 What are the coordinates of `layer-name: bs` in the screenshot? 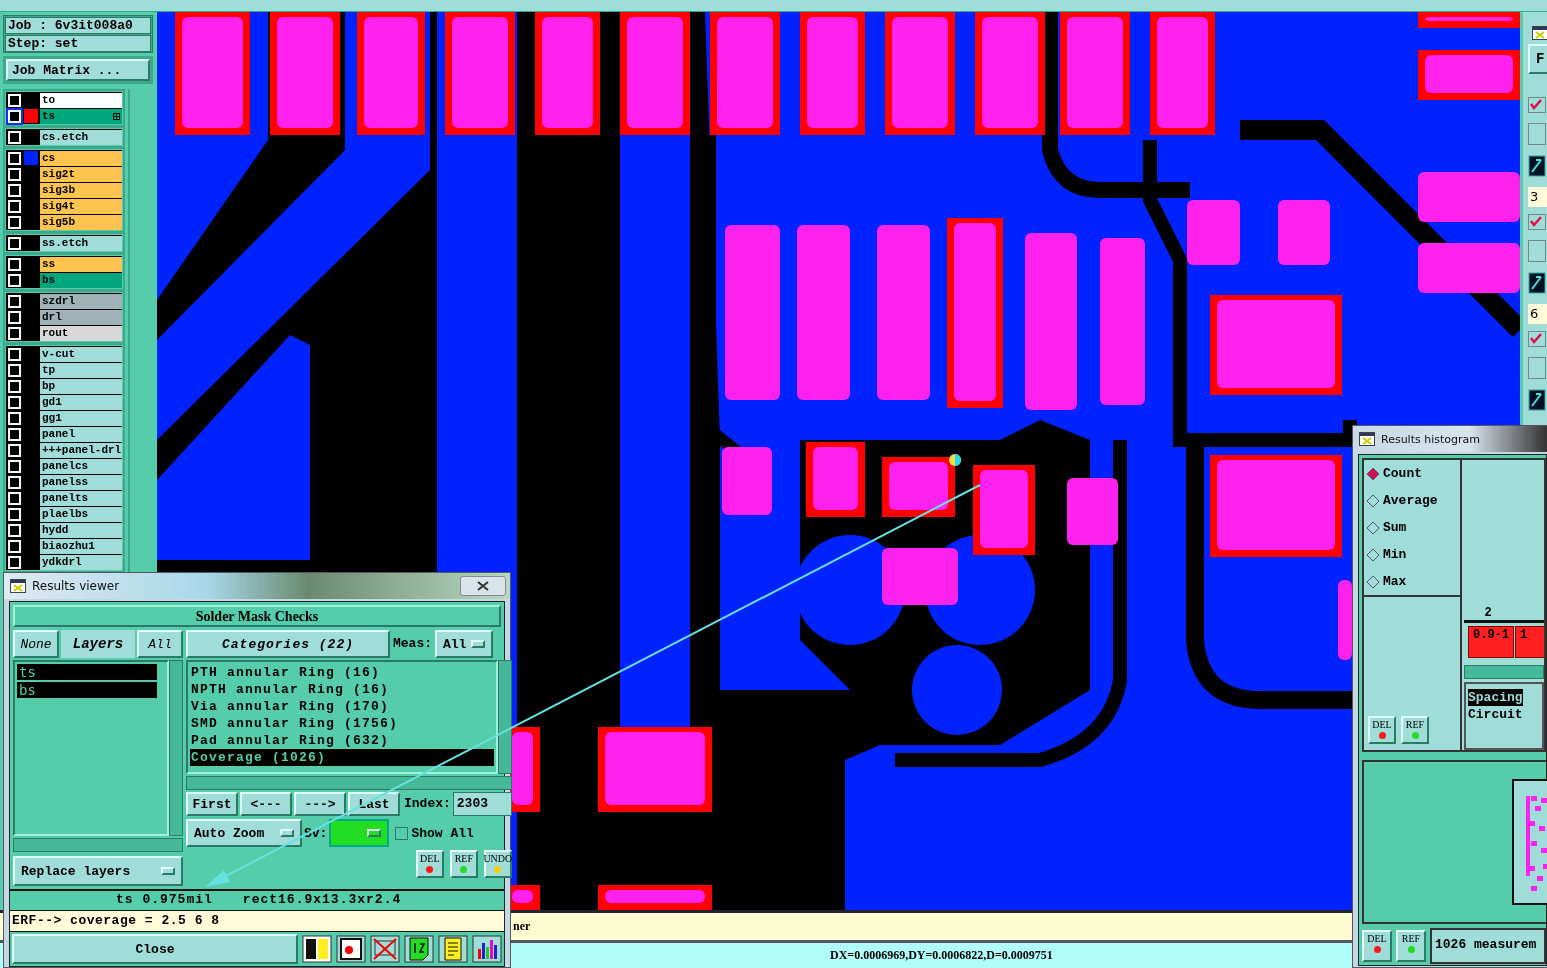 It's located at (81, 280).